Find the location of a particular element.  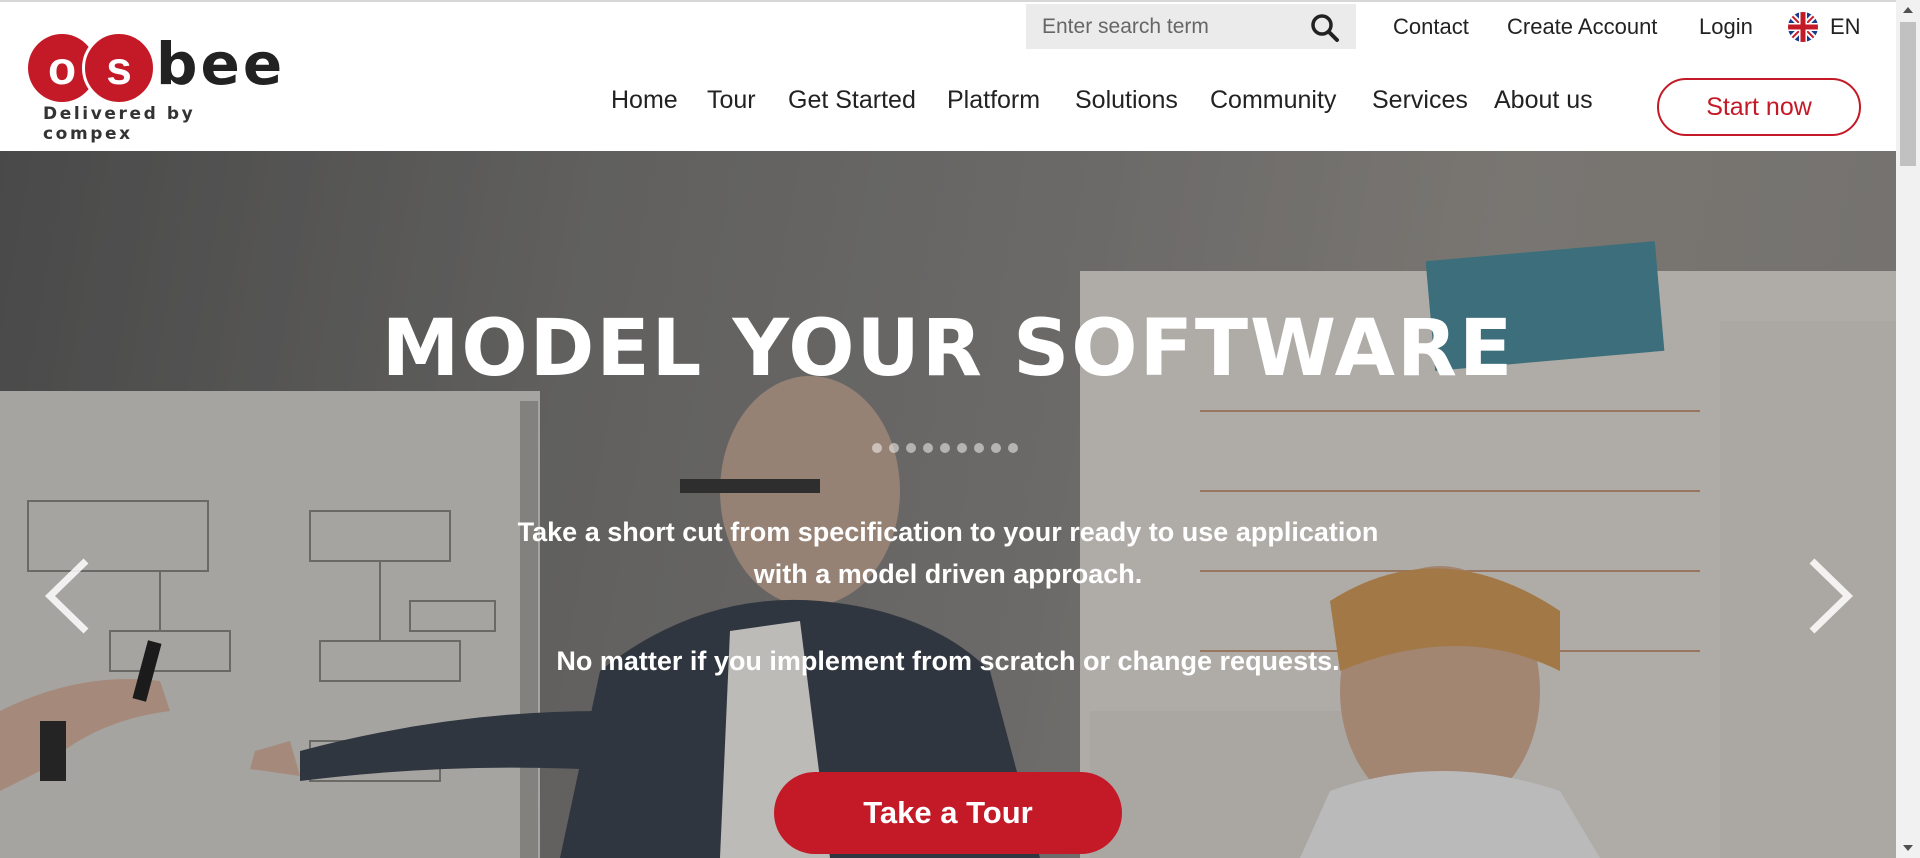

nav-tour: Tour is located at coordinates (731, 100).